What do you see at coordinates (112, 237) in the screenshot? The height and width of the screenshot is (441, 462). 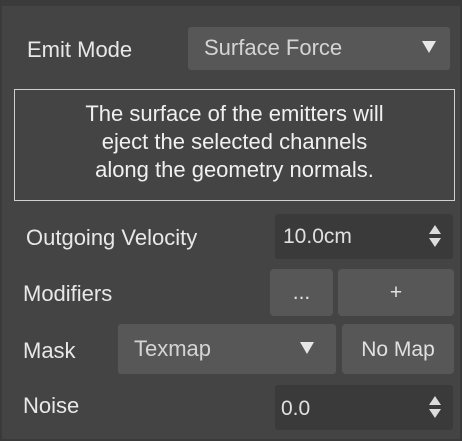 I see `outgoing-velocity-label: Outgoing Velocity` at bounding box center [112, 237].